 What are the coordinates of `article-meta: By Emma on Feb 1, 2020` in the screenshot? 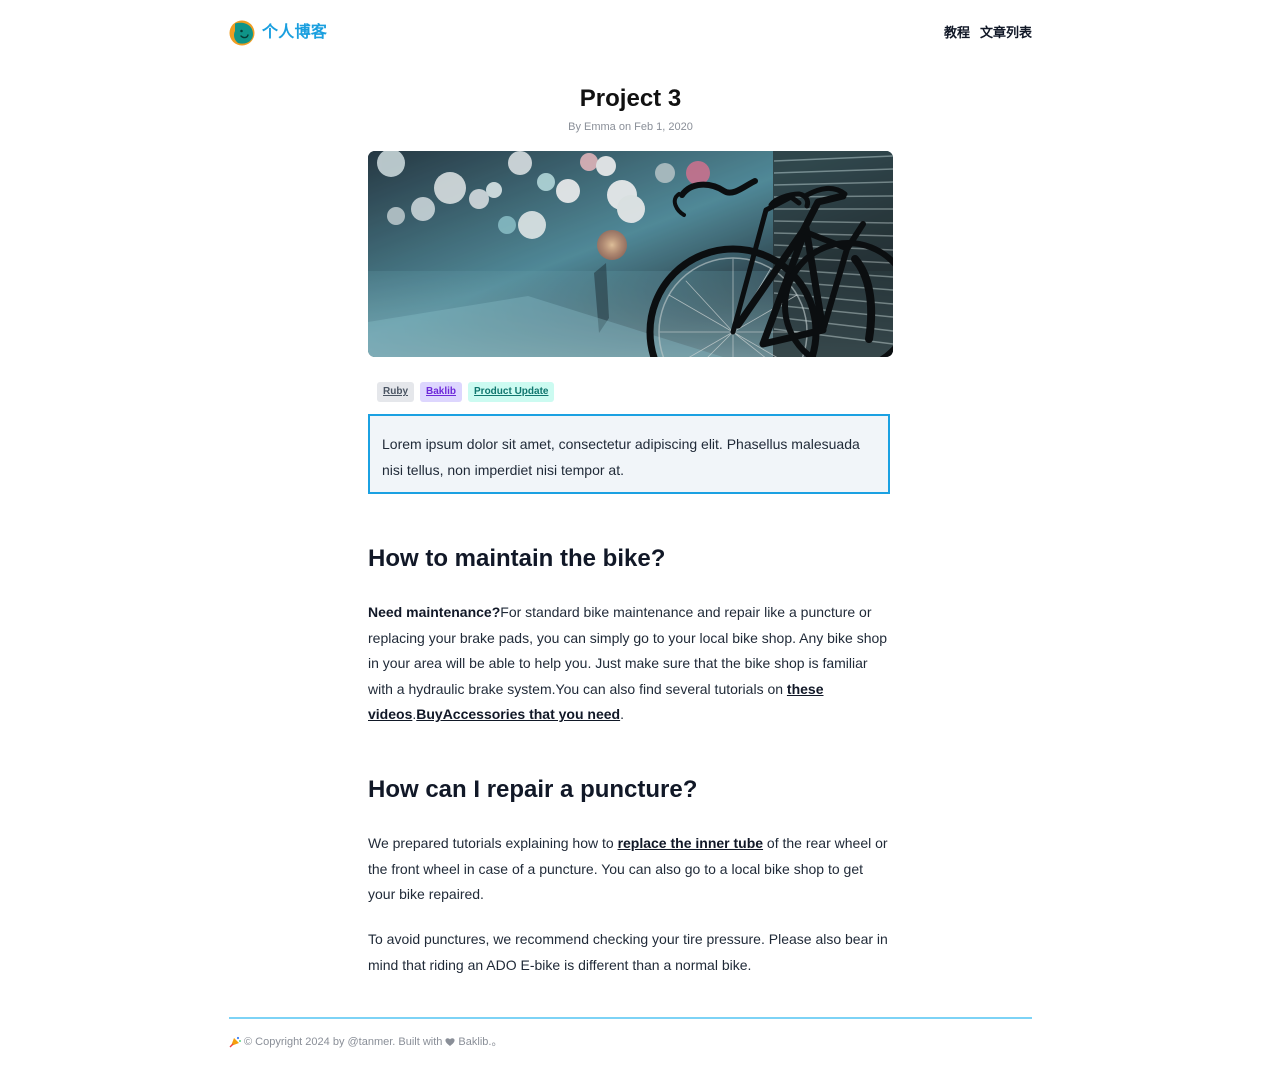 It's located at (630, 127).